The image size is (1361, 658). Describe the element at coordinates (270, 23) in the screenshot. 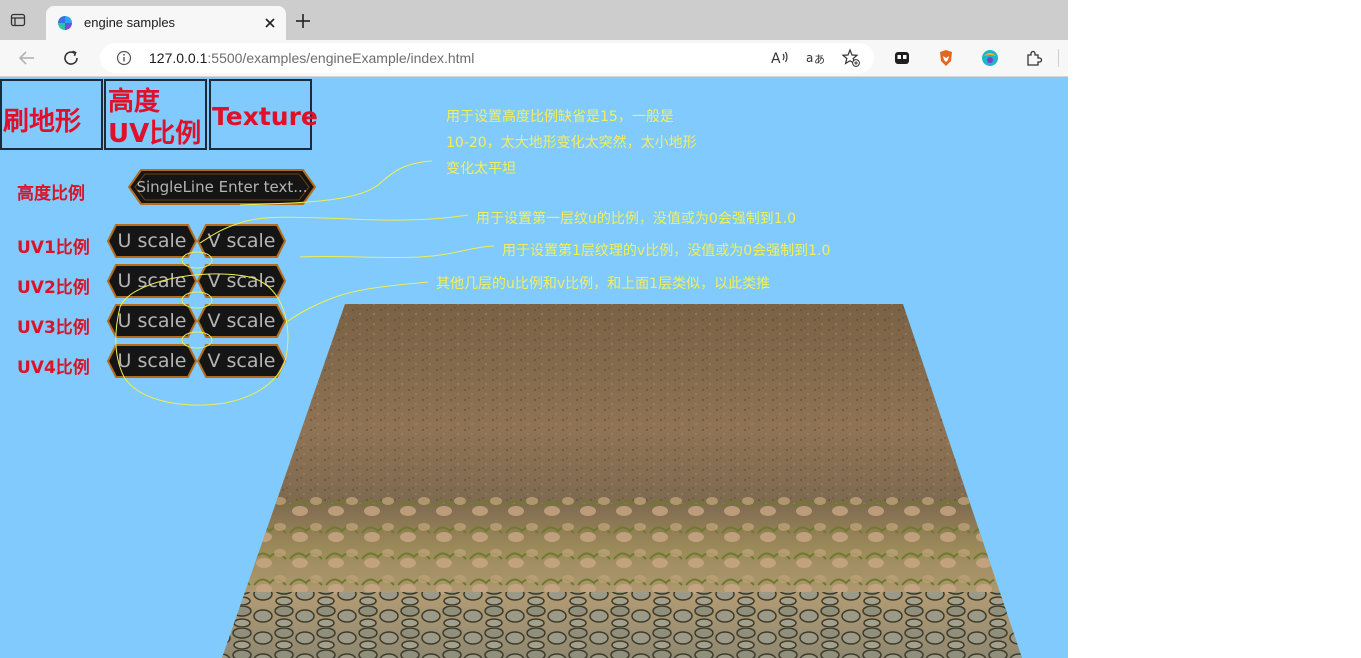

I see `close-icon` at that location.